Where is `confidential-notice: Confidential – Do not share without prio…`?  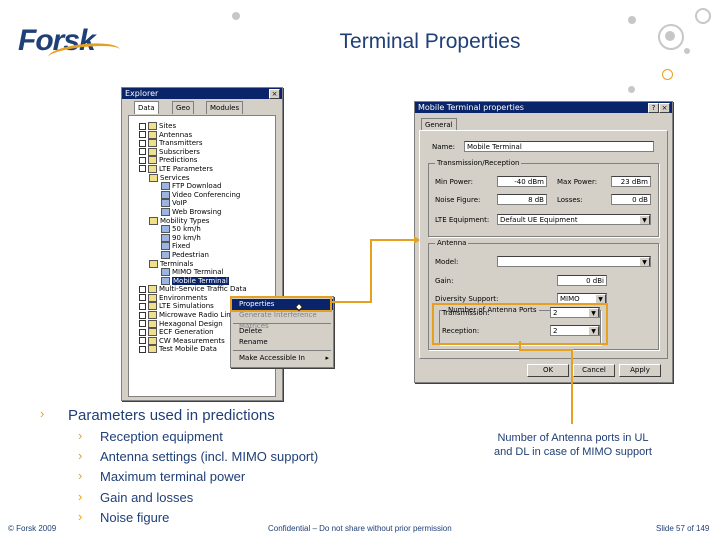
confidential-notice: Confidential – Do not share without prio… is located at coordinates (360, 528).